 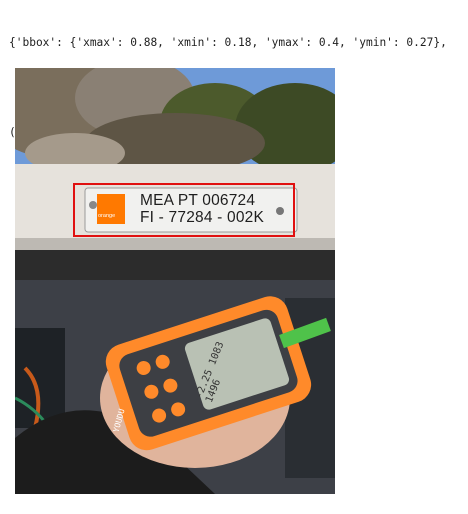 I want to click on foliage, so click(x=175, y=120).